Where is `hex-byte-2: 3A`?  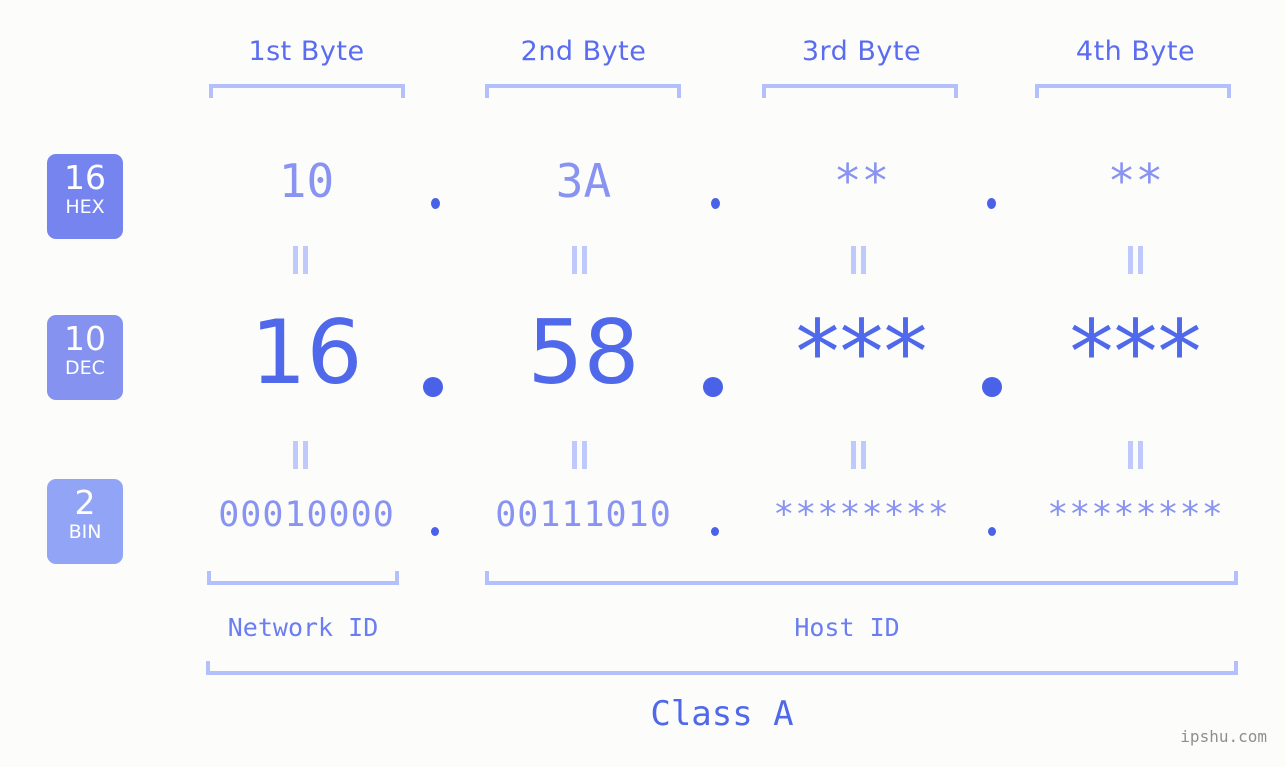 hex-byte-2: 3A is located at coordinates (583, 181).